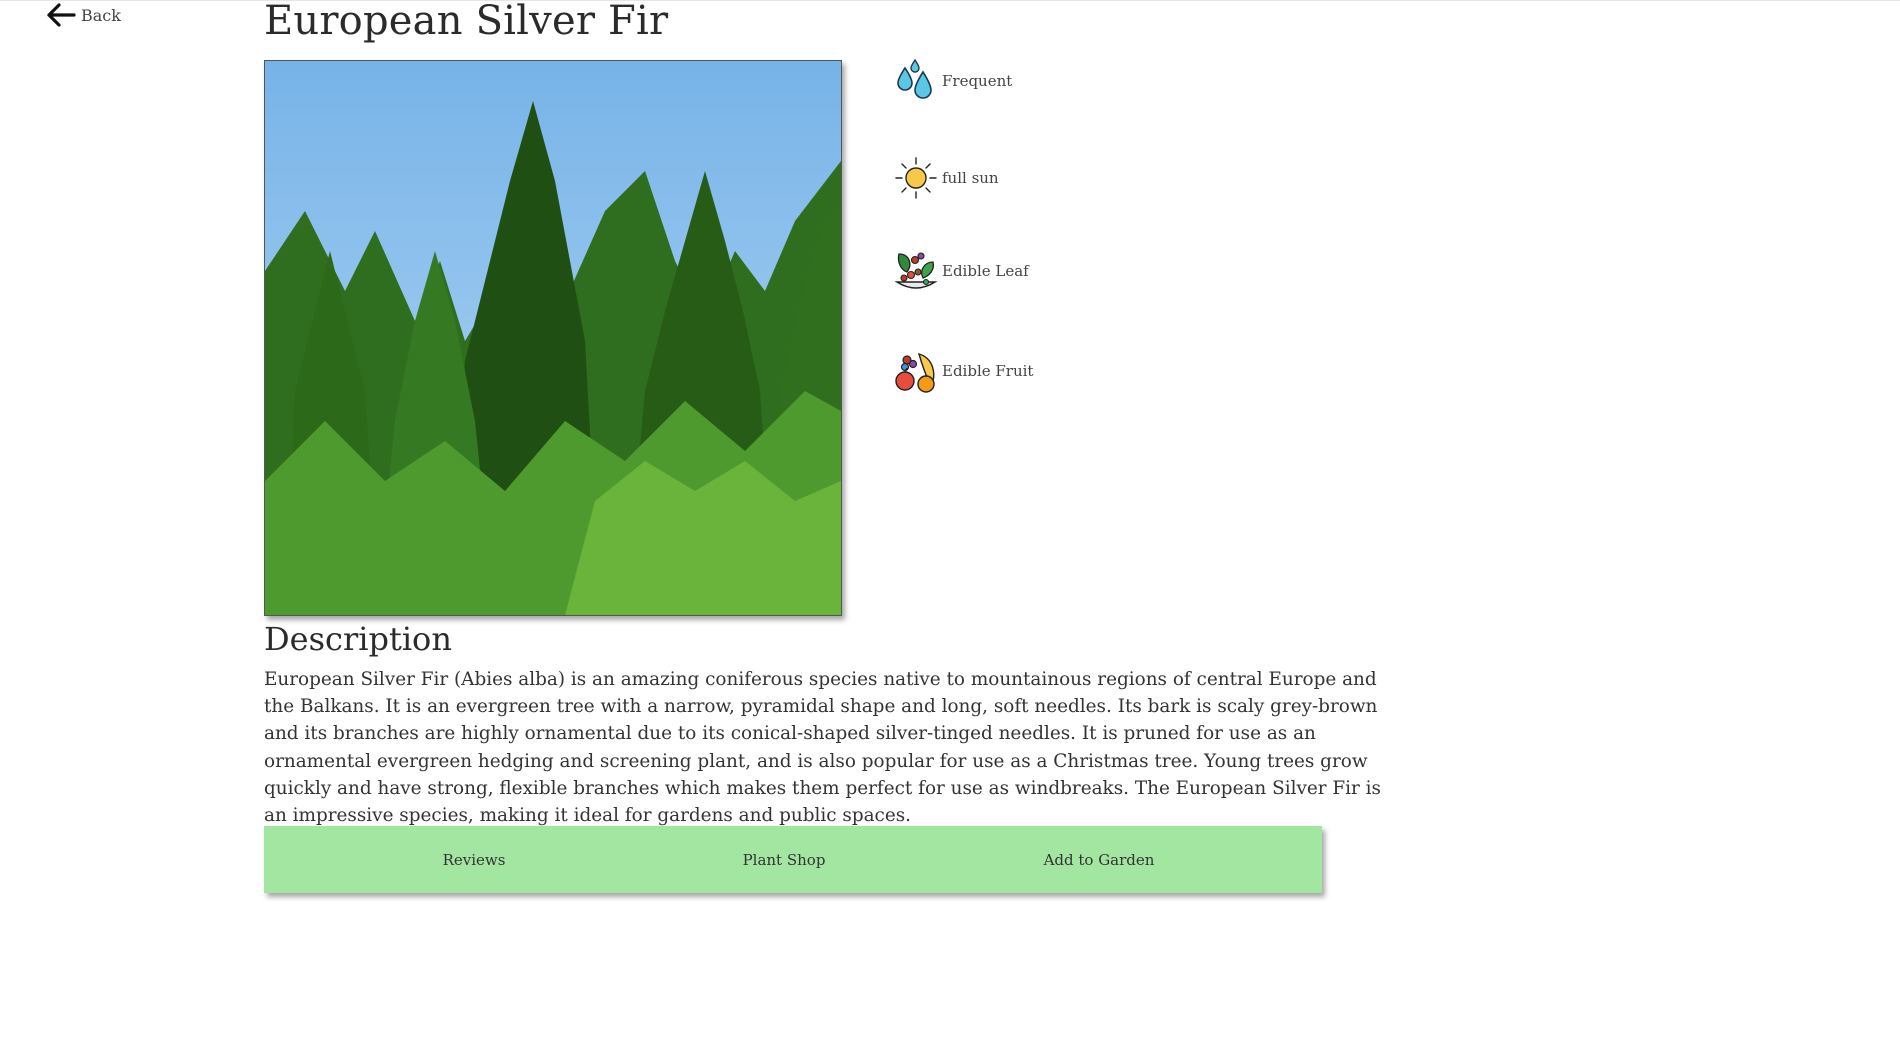 Image resolution: width=1900 pixels, height=1063 pixels. Describe the element at coordinates (970, 178) in the screenshot. I see `attribute-label: full sun` at that location.